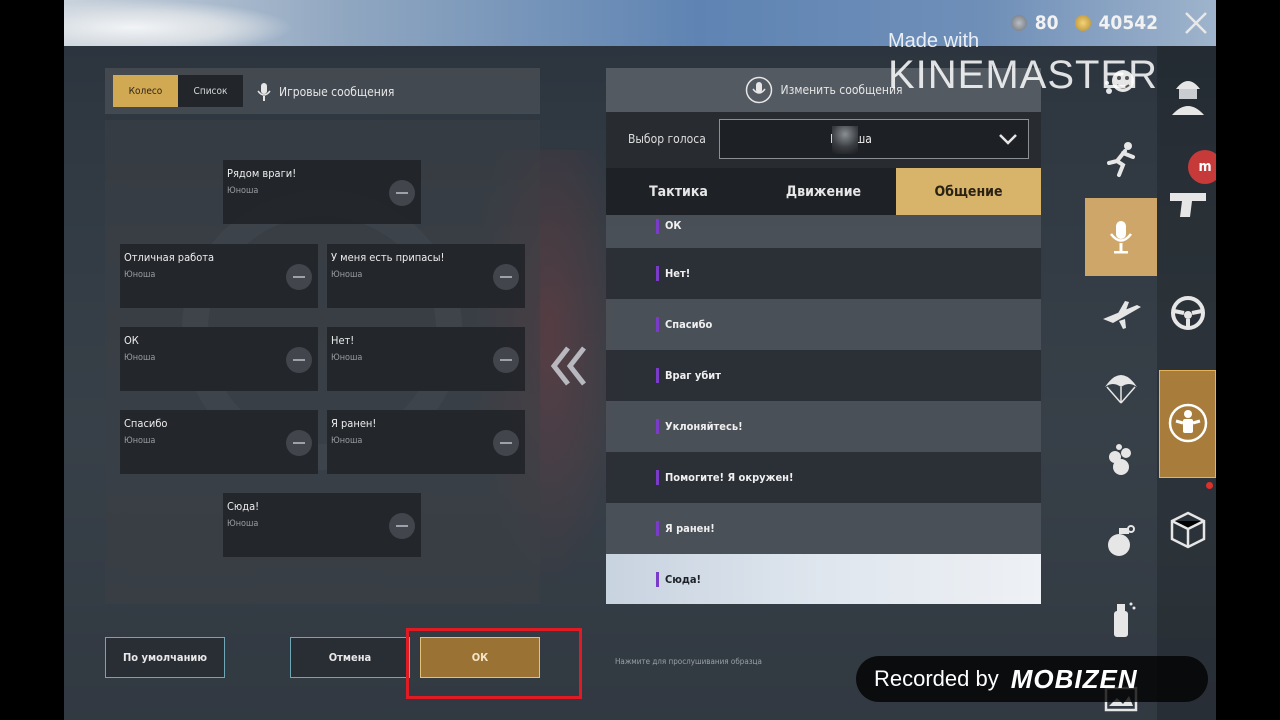 The image size is (1280, 720). I want to click on list-item: Нет!, so click(823, 273).